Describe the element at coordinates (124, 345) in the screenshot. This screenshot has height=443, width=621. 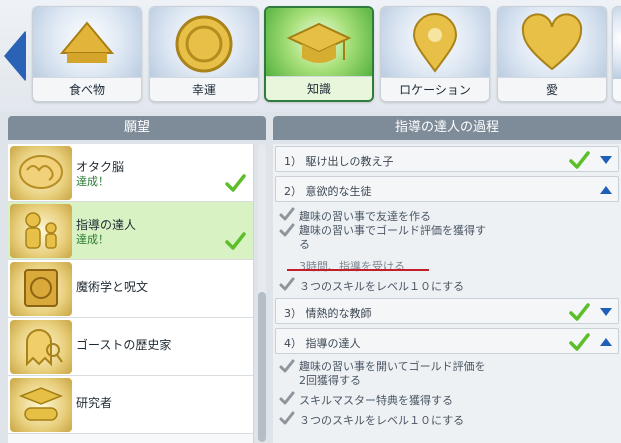
I see `aspiration-name: ゴーストの歴史家` at that location.